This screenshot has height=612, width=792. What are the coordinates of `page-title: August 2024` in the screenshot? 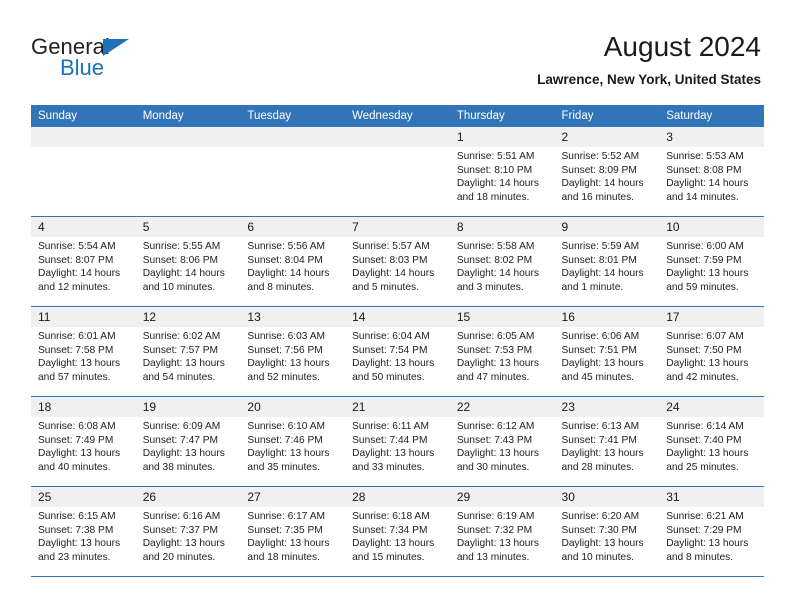 It's located at (682, 46).